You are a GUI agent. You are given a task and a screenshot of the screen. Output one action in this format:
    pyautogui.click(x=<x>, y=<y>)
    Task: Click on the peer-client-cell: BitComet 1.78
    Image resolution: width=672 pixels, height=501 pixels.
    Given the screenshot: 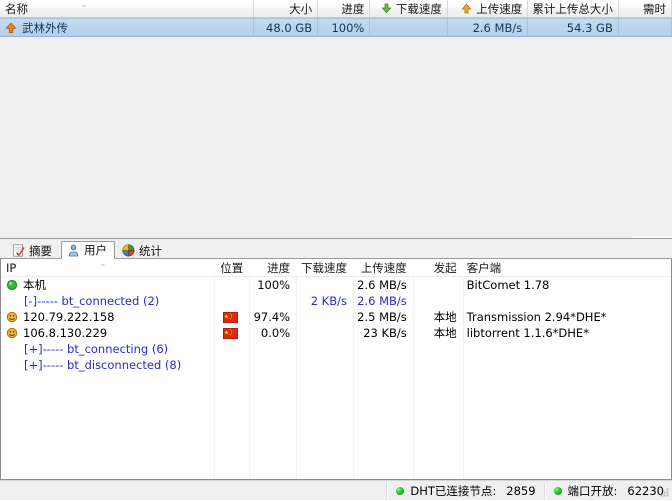 What is the action you would take?
    pyautogui.click(x=508, y=285)
    